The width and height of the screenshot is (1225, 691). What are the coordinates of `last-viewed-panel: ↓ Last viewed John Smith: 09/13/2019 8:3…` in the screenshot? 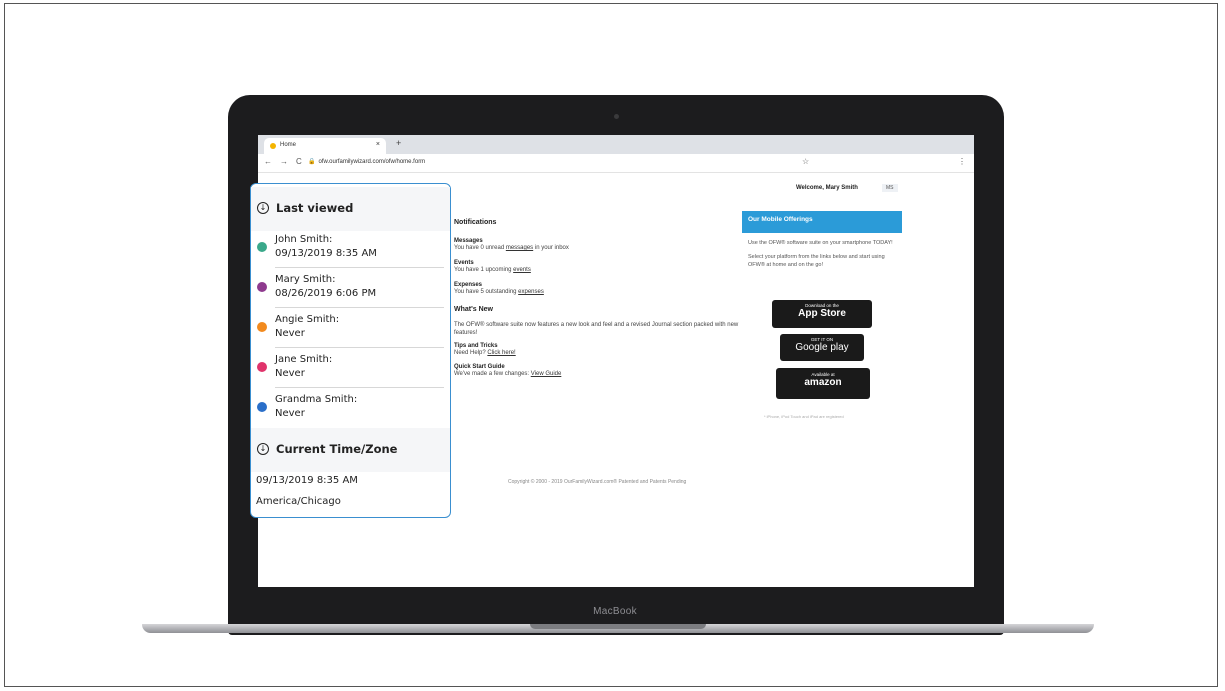 It's located at (350, 350).